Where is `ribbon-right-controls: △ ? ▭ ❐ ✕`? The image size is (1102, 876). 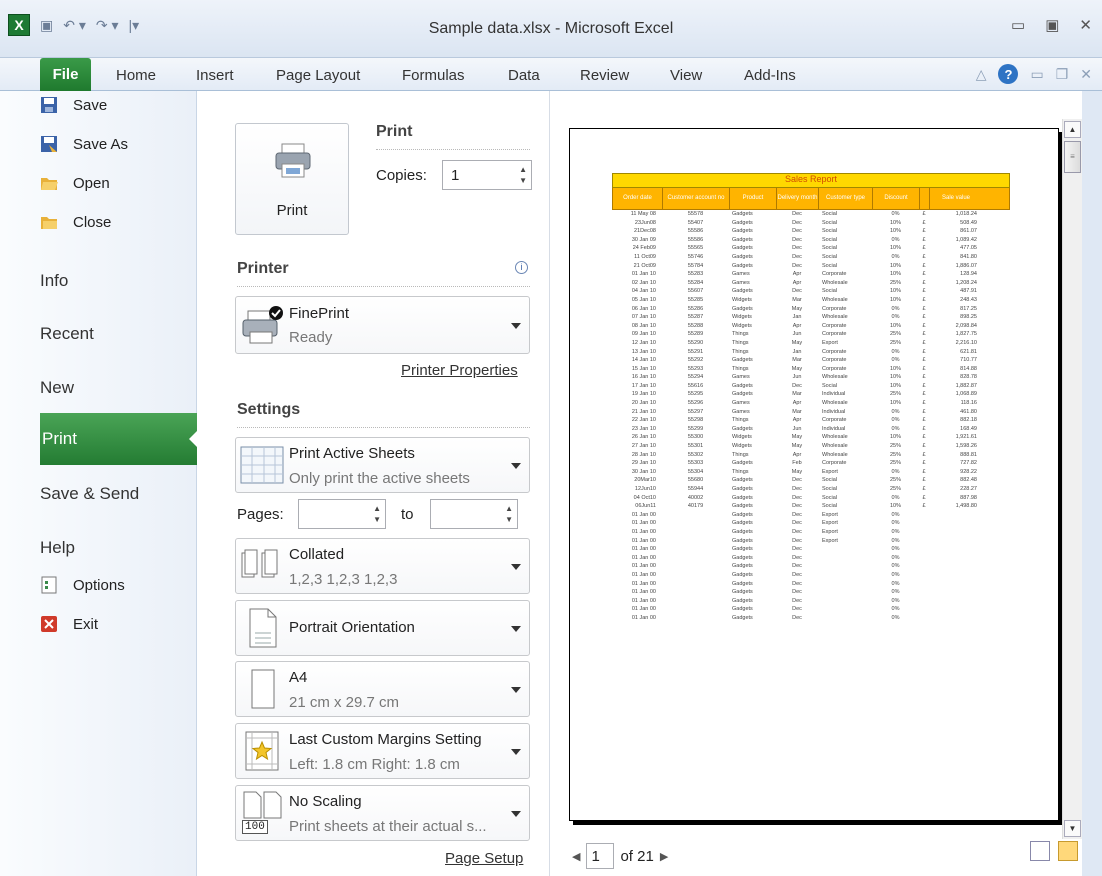
ribbon-right-controls: △ ? ▭ ❐ ✕ is located at coordinates (1034, 74).